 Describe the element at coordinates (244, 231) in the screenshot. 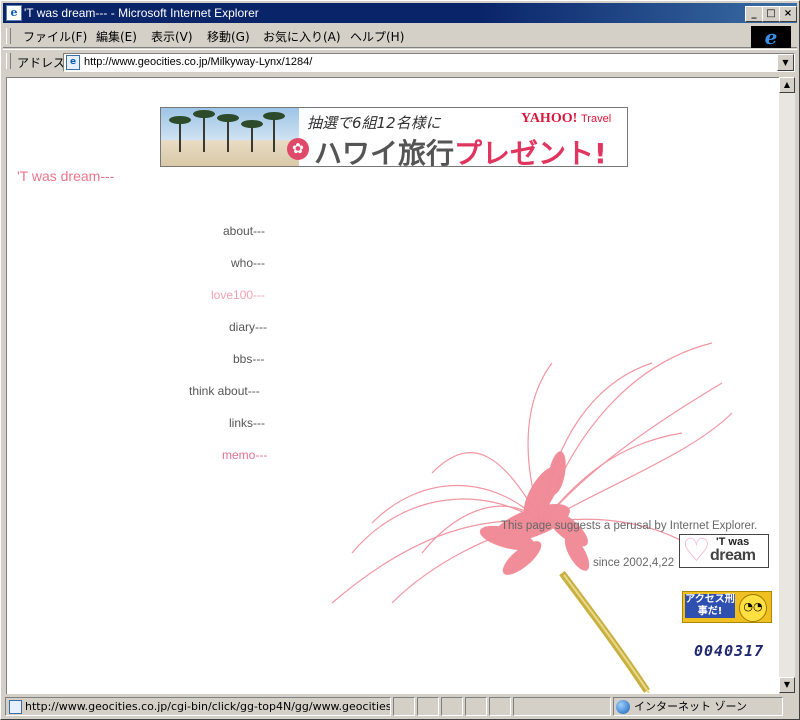

I see `nav-about-link: about---` at that location.